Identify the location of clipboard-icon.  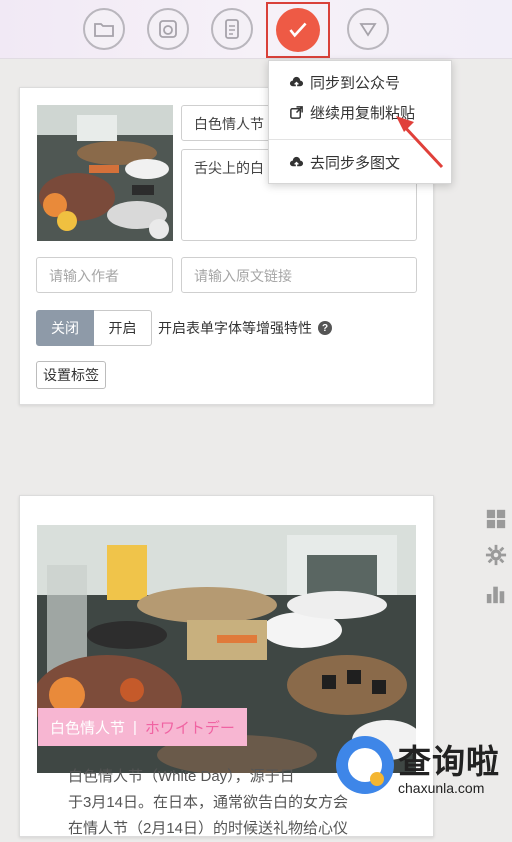
(232, 29).